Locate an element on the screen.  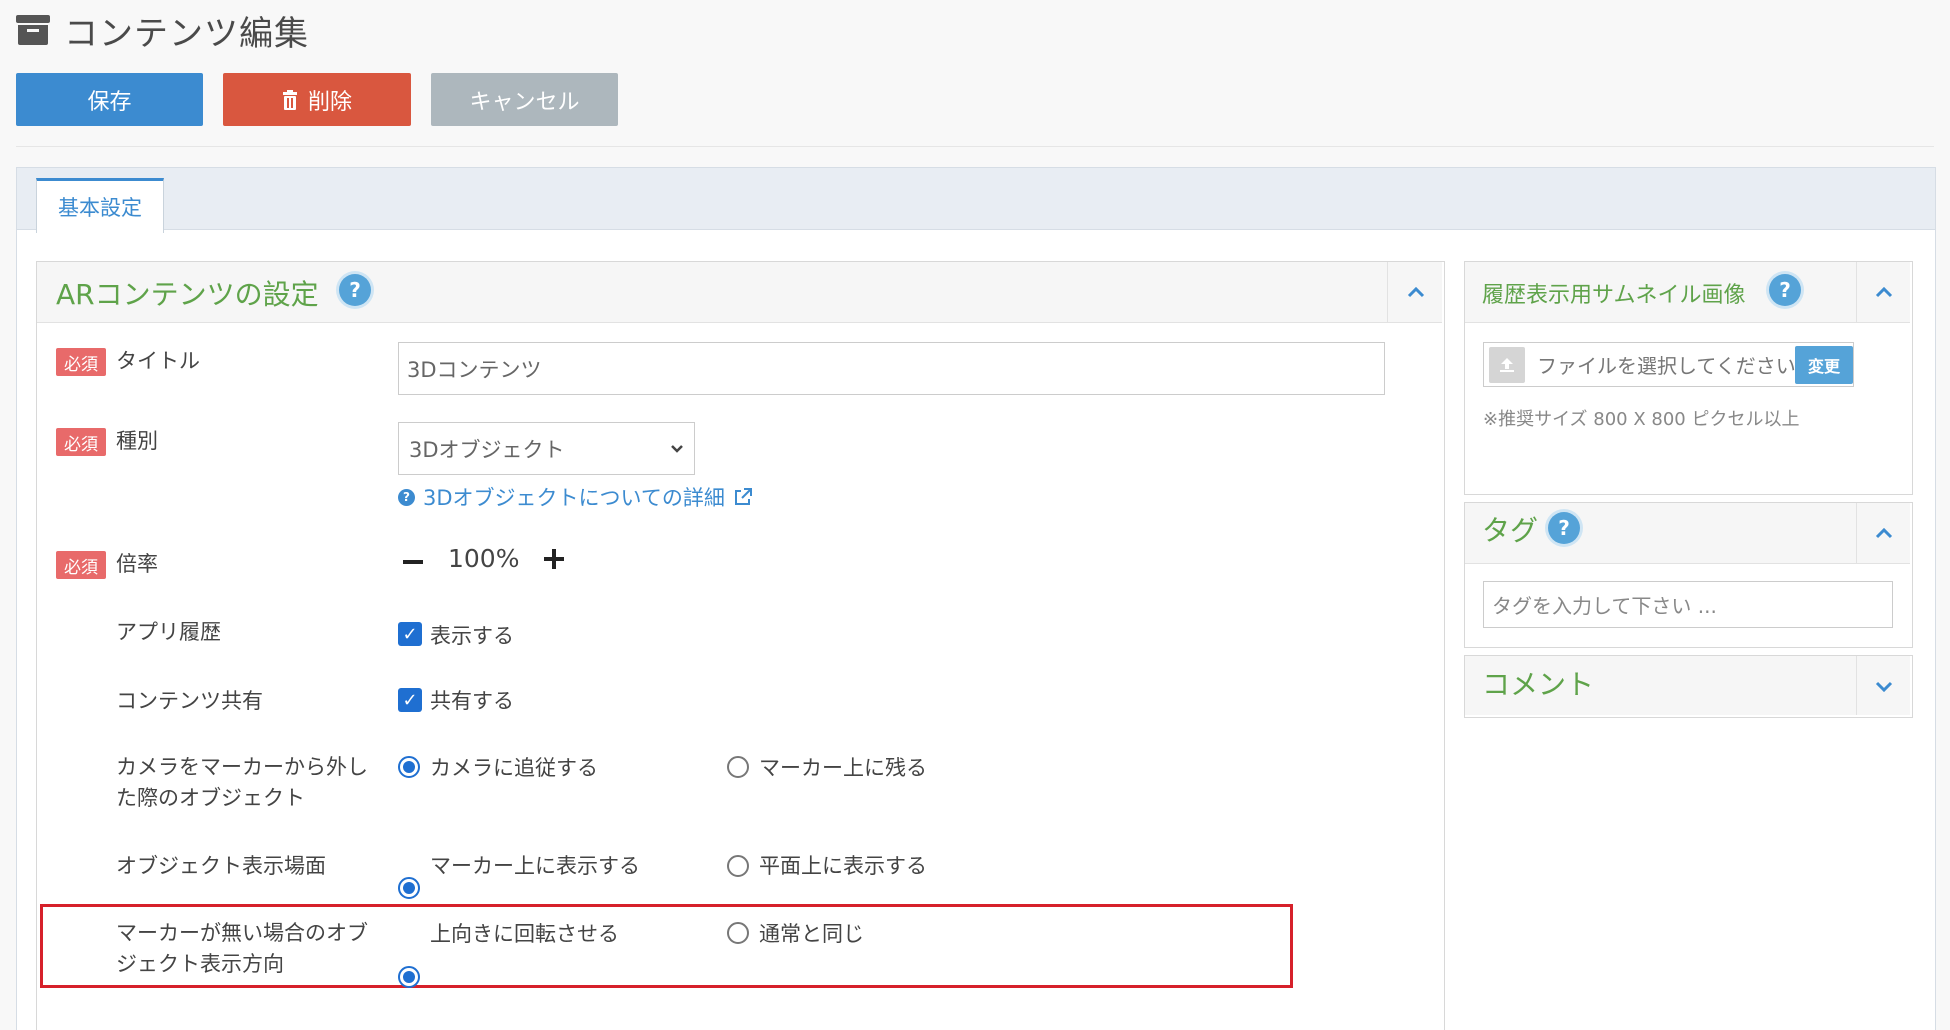
comment-title: コメント is located at coordinates (1538, 684).